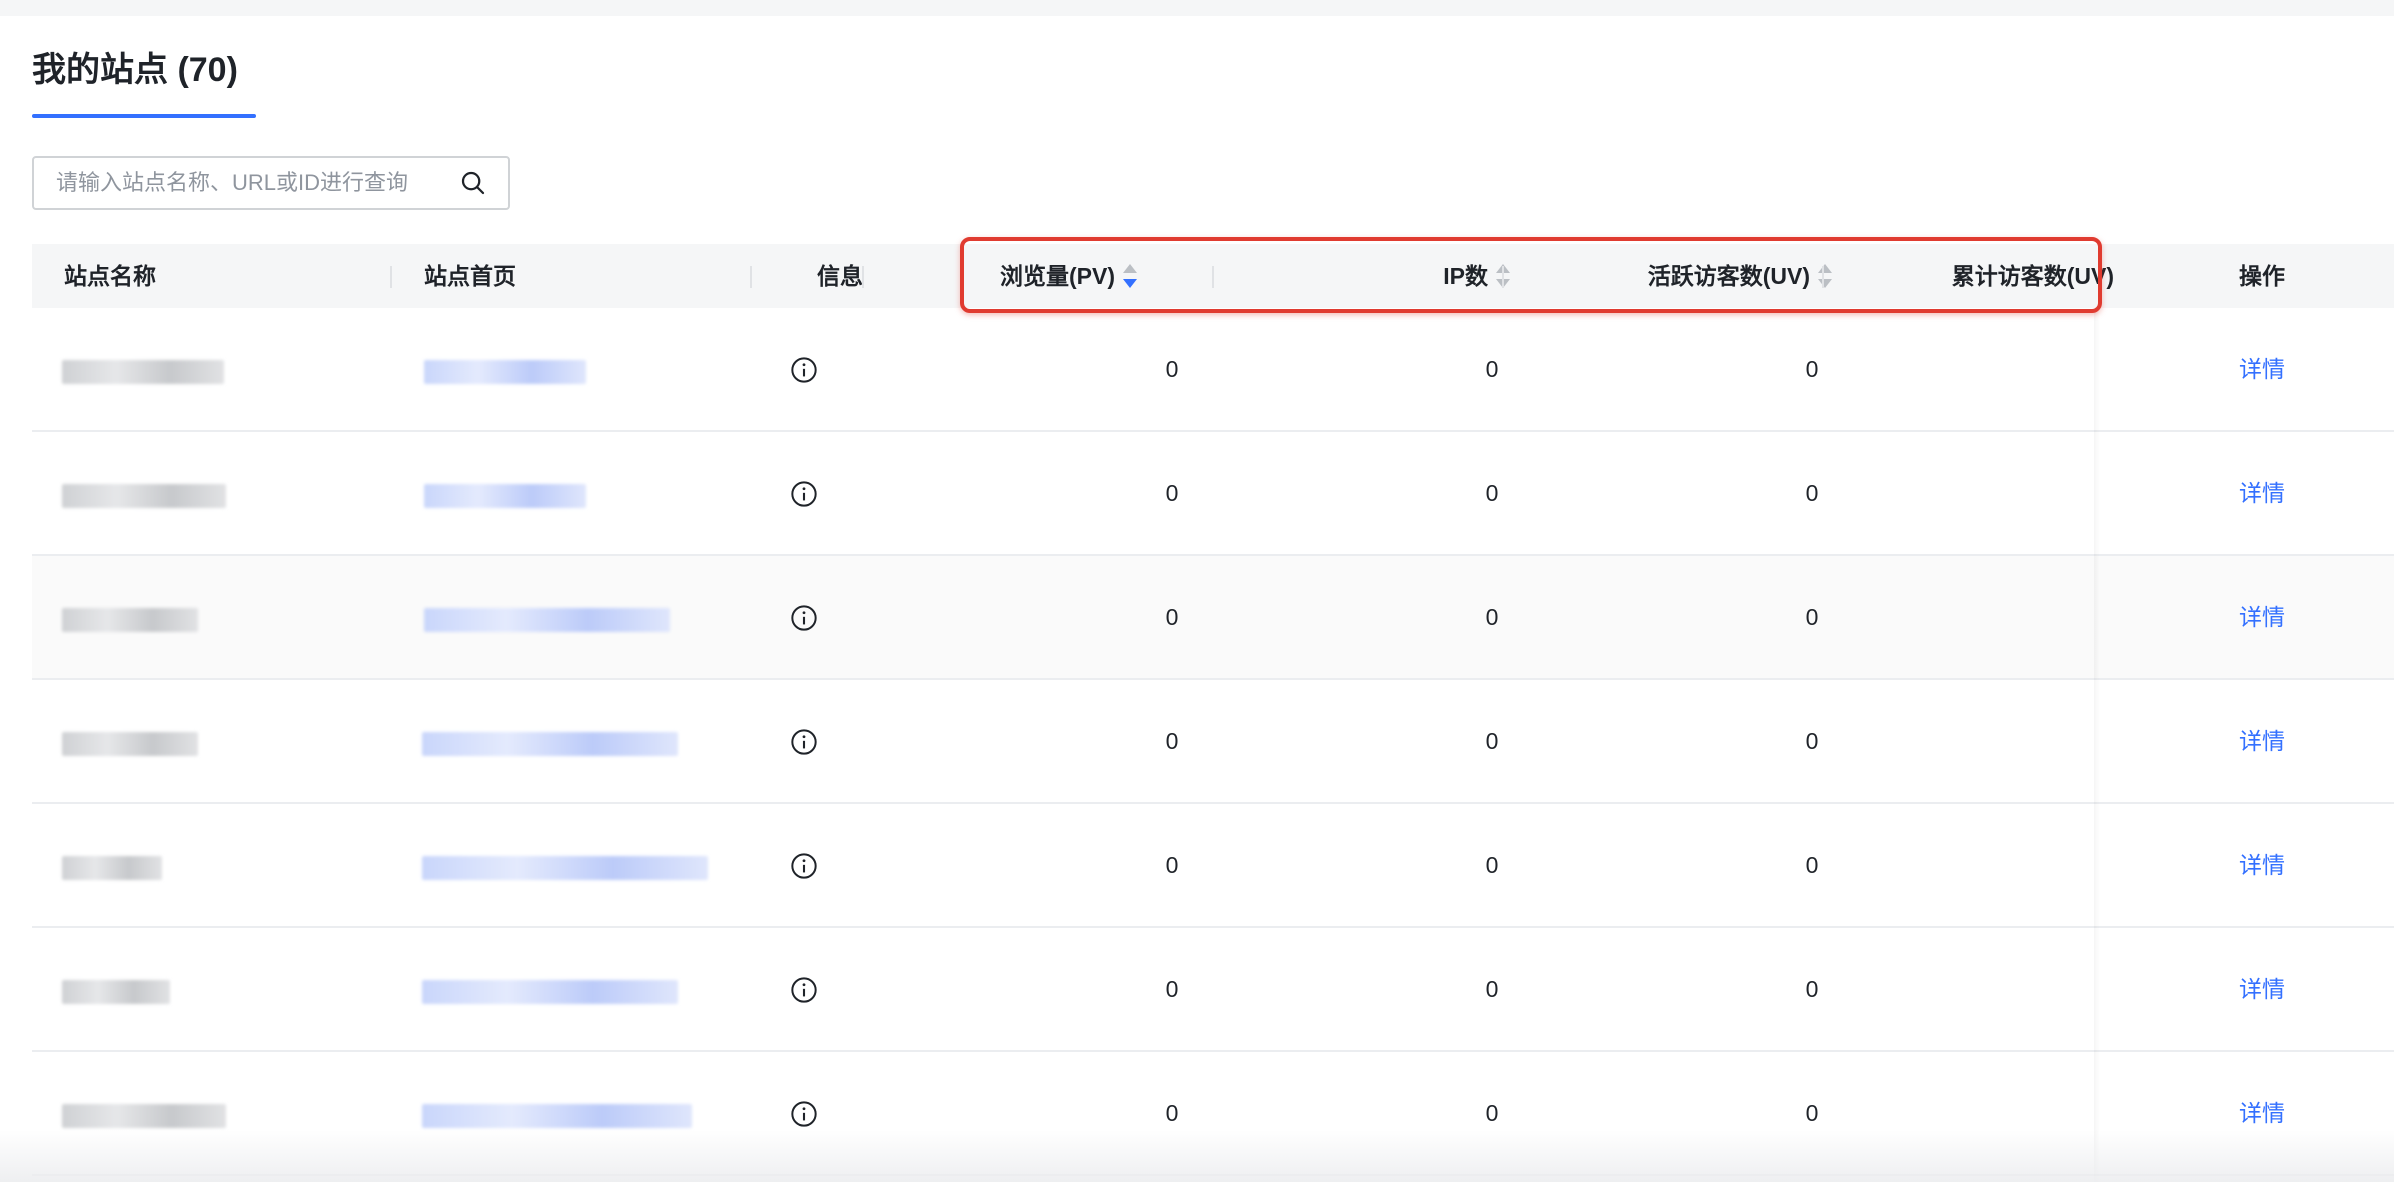  Describe the element at coordinates (470, 276) in the screenshot. I see `col-homepage: 站点首页` at that location.